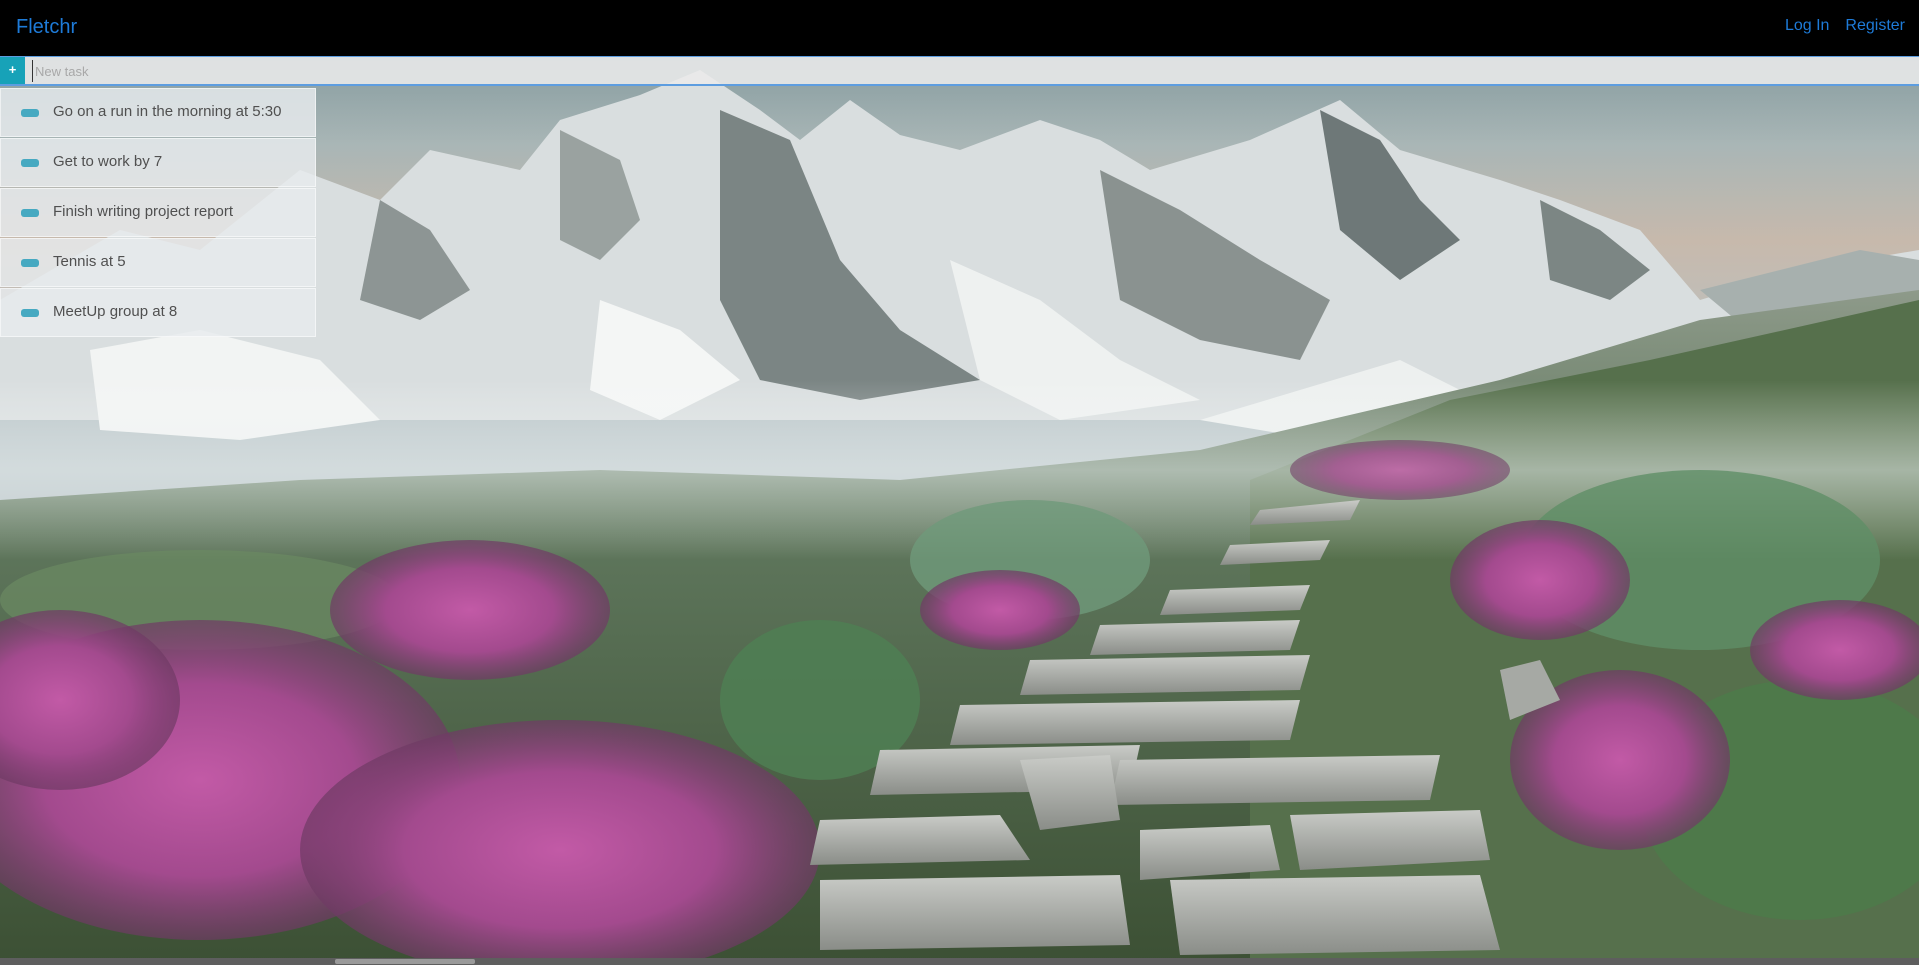 This screenshot has width=1919, height=965. Describe the element at coordinates (46, 27) in the screenshot. I see `brand-link: Fletchr` at that location.